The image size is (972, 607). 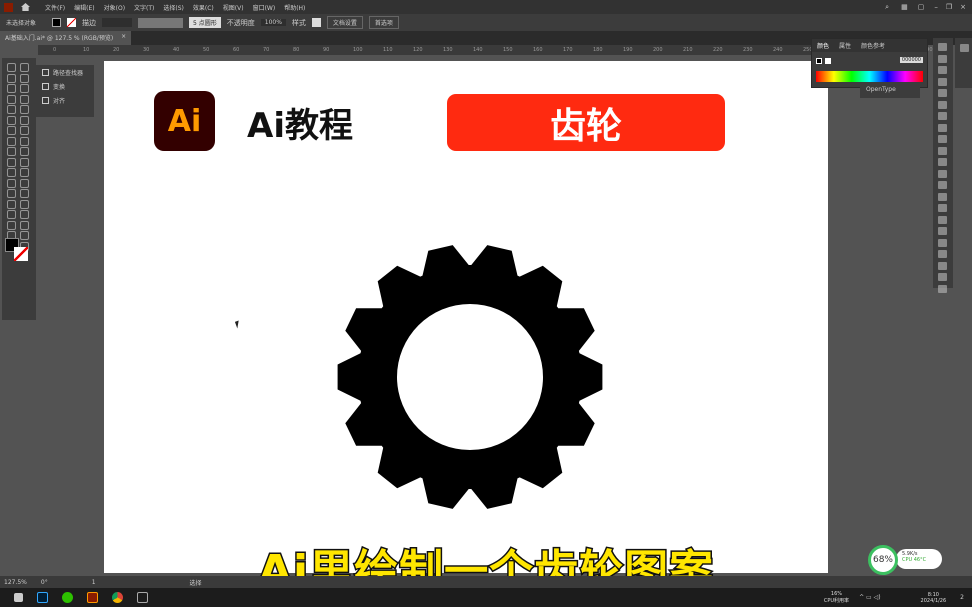 What do you see at coordinates (233, 7) in the screenshot?
I see `menu-view: 视图(V)` at bounding box center [233, 7].